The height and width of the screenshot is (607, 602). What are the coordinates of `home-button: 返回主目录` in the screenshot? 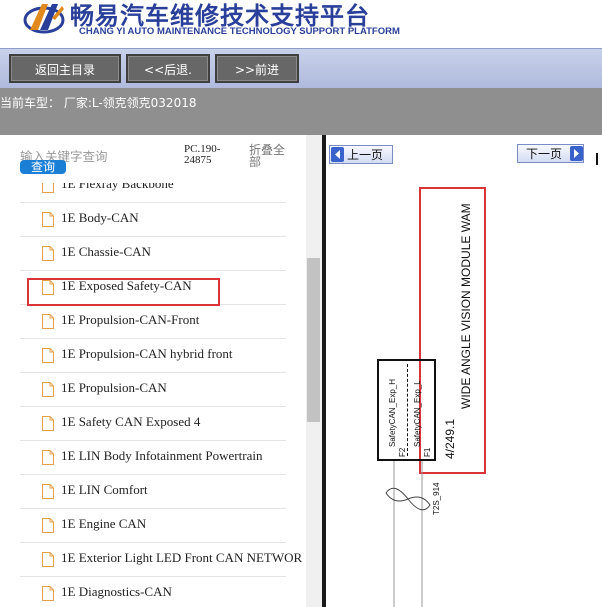 It's located at (65, 68).